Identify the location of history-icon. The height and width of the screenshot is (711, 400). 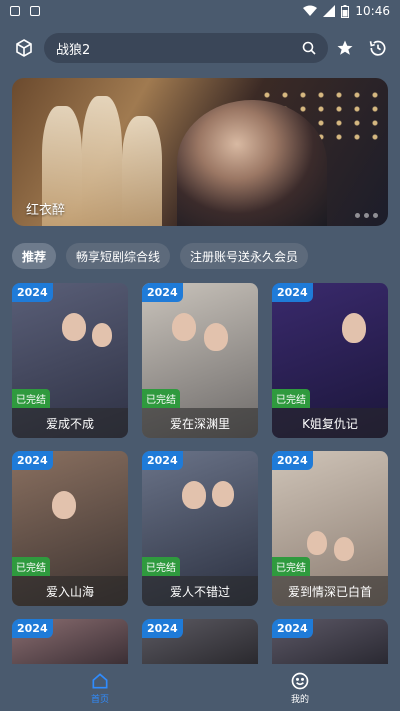
(378, 48).